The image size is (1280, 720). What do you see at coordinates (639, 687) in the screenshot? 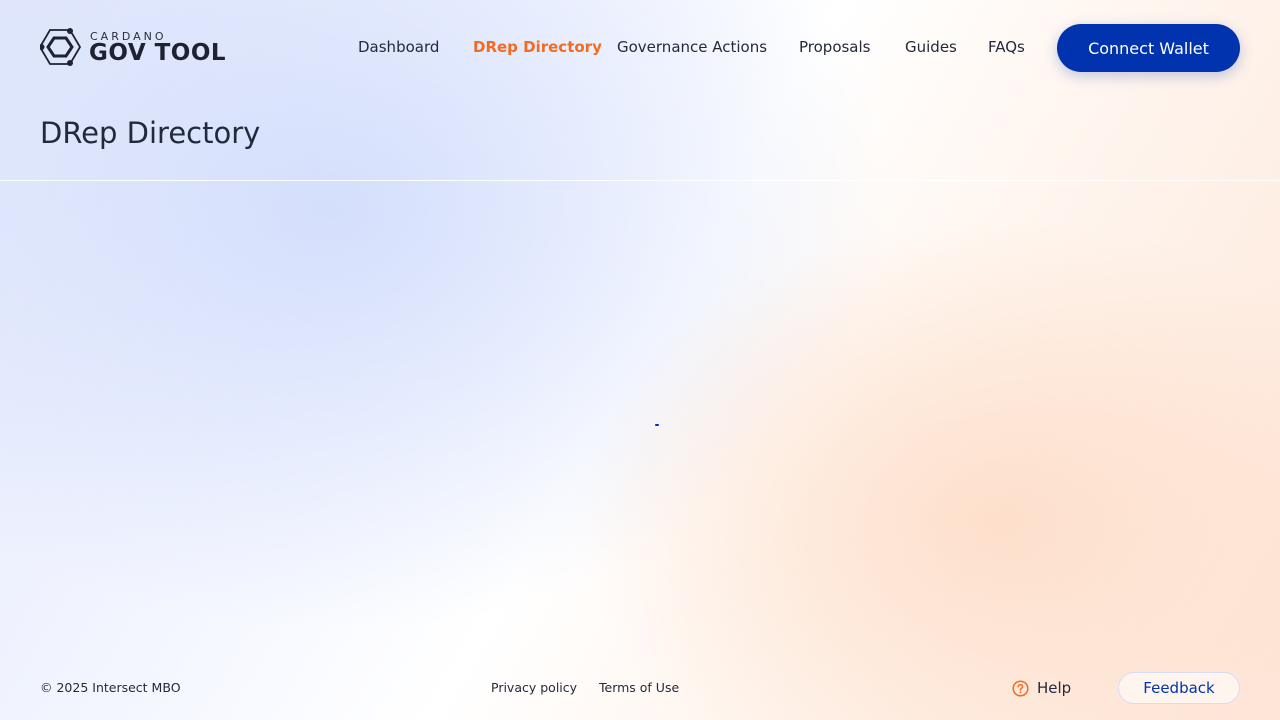
I see `terms-of-use-link: Terms of Use` at bounding box center [639, 687].